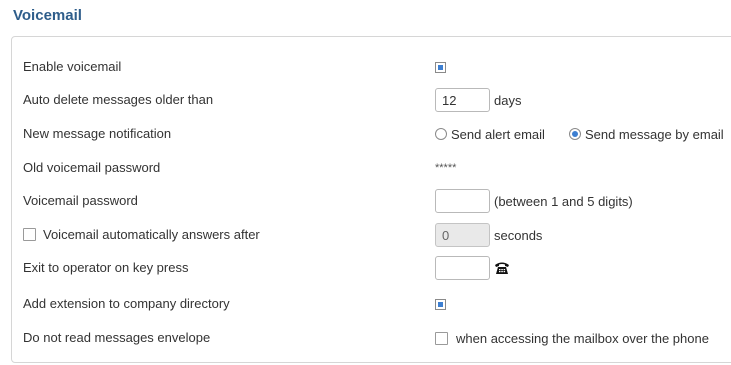  Describe the element at coordinates (72, 66) in the screenshot. I see `enable-voicemail-label: Enable voicemail` at that location.